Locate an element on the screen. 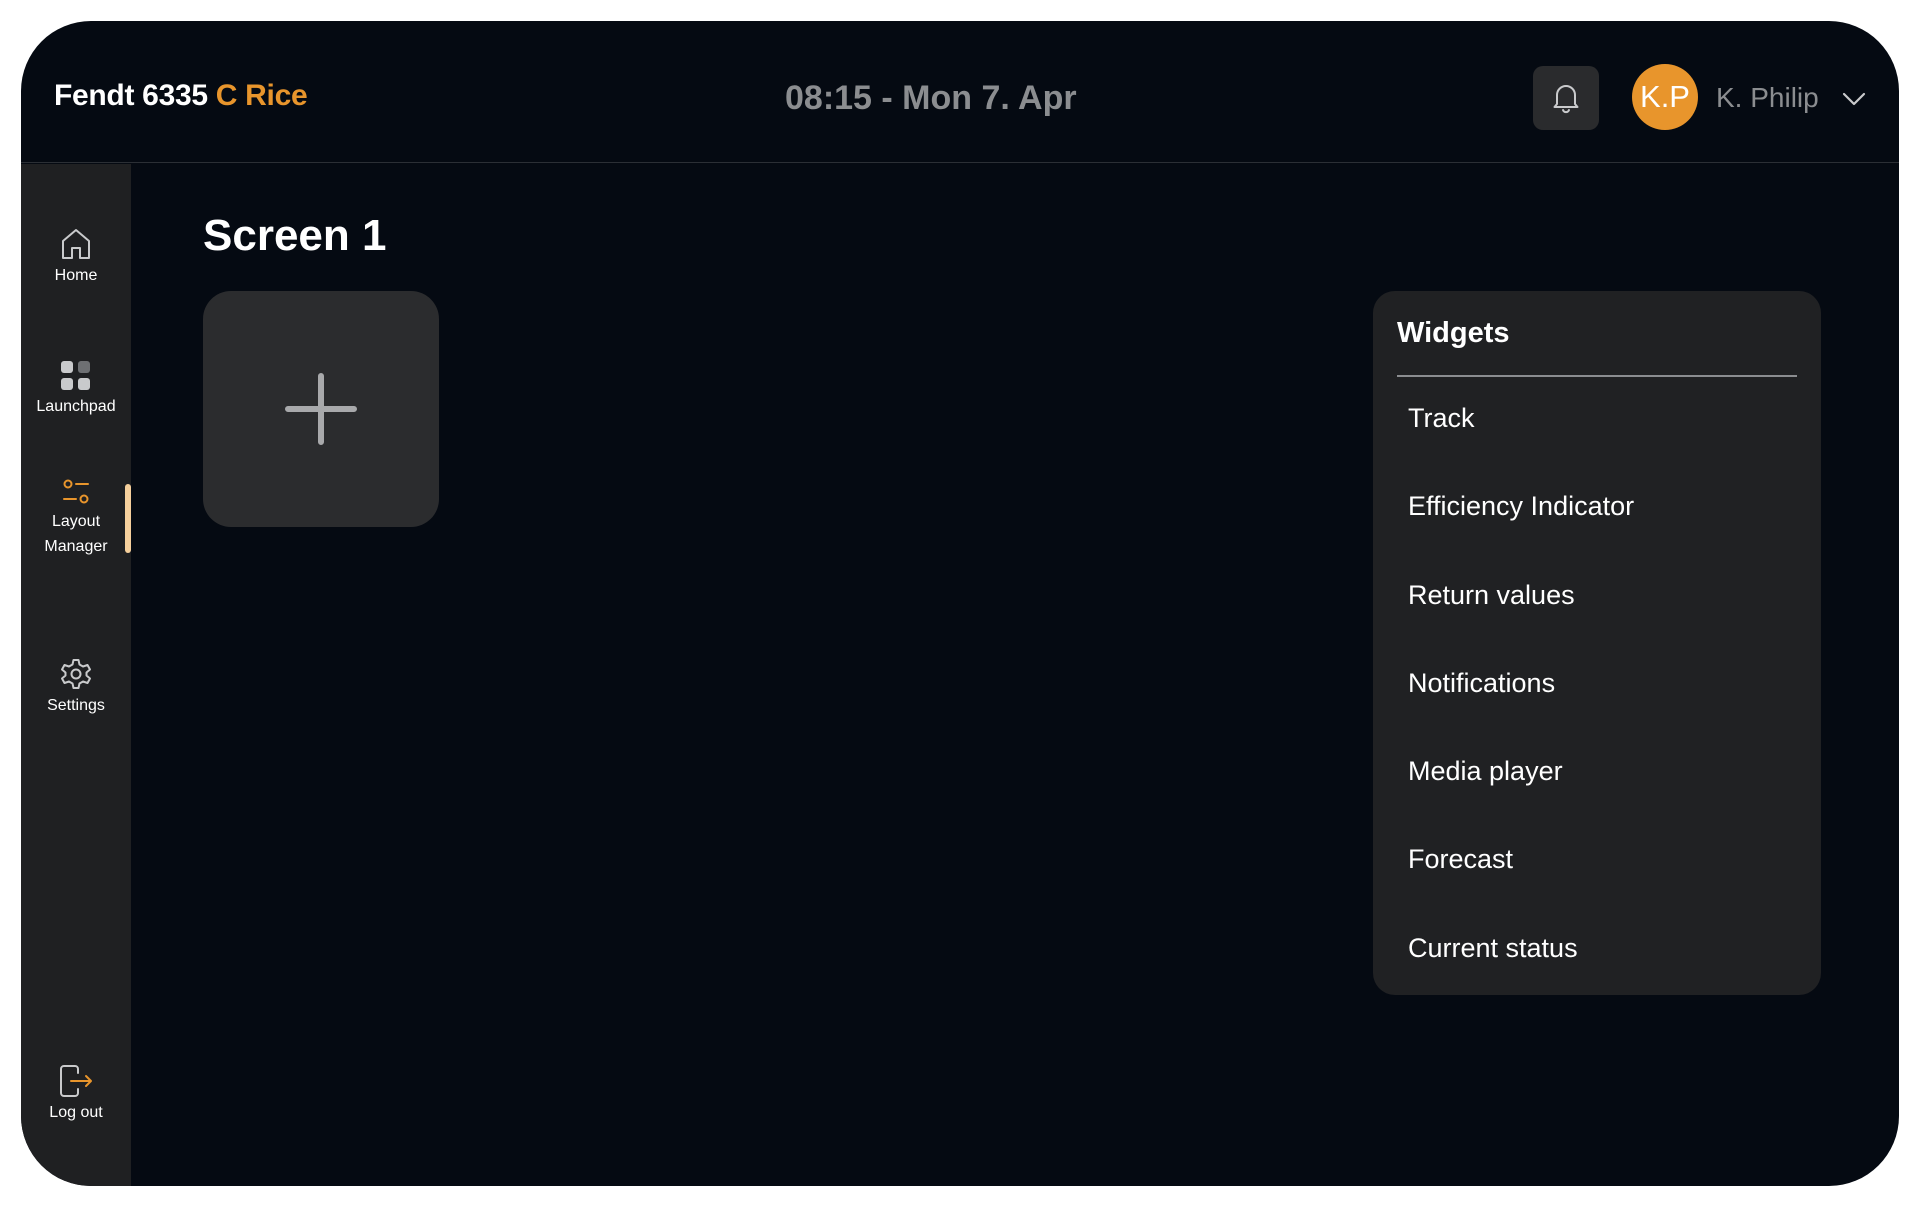  sidebar-item-home: Home is located at coordinates (76, 257).